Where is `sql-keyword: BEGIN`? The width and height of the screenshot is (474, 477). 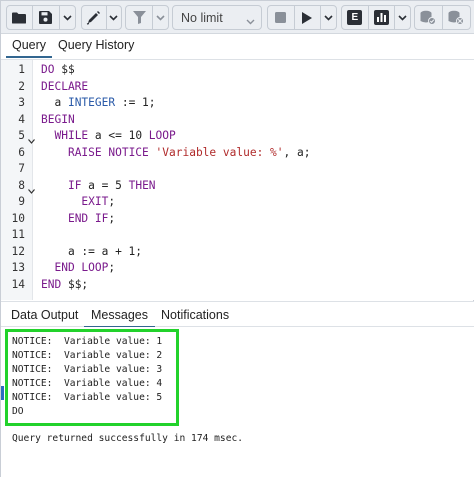
sql-keyword: BEGIN is located at coordinates (58, 119).